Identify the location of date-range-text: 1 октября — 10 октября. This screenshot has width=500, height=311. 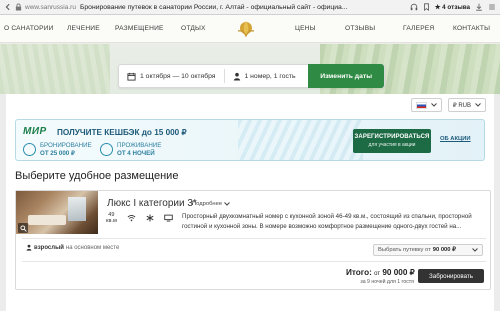
(178, 76).